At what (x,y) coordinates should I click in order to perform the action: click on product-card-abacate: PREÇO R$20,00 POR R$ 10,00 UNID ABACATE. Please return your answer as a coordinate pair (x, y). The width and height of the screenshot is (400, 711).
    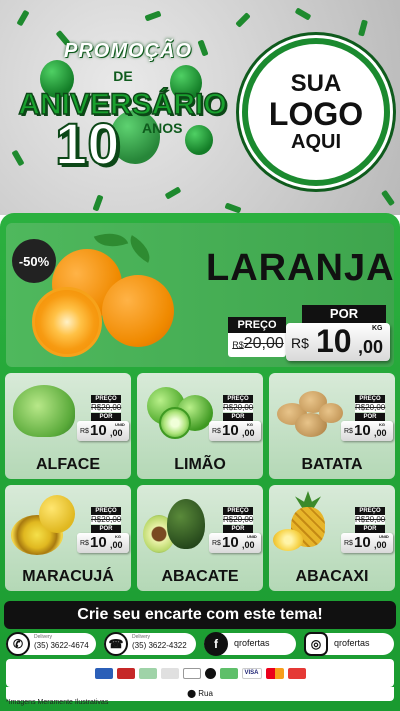
    Looking at the image, I should click on (200, 538).